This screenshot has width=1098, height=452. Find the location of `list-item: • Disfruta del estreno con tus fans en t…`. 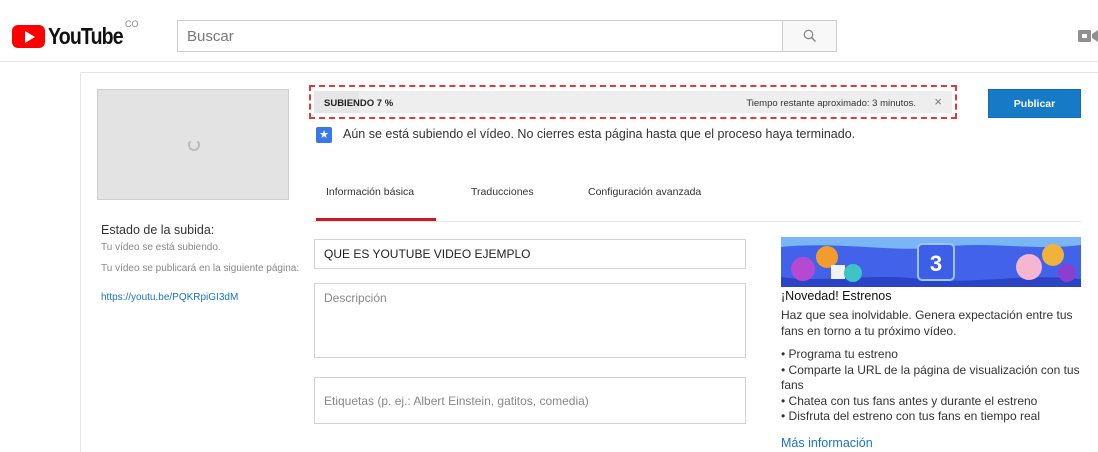

list-item: • Disfruta del estreno con tus fans en t… is located at coordinates (911, 416).